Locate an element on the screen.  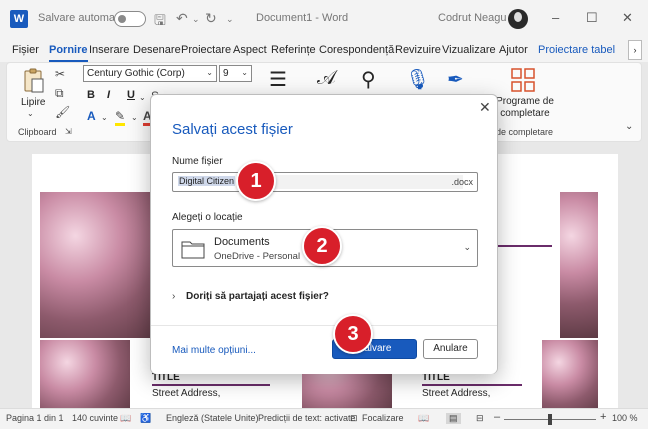
paste-dropdown-icon: ⌄ is located at coordinates (30, 113).